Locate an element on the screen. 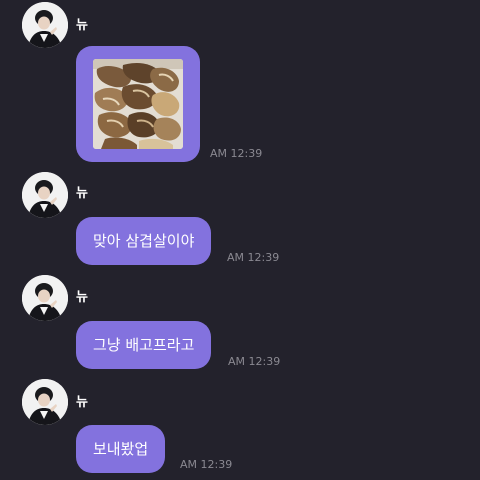  text-message-bubble: 맞아 삼겹살이야 is located at coordinates (144, 241).